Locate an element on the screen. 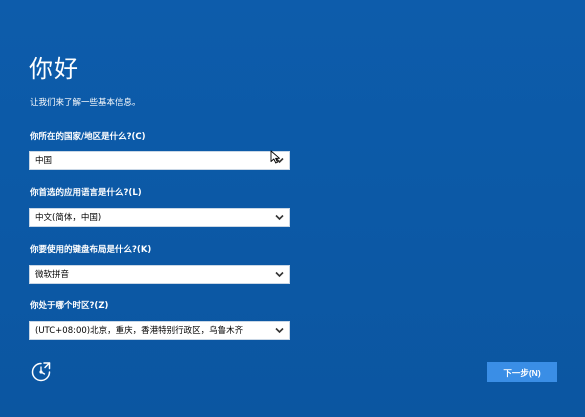 This screenshot has width=585, height=417. timezone-select: (UTC+08:00)北京，重庆，香港特别行政区，乌鲁木齐 is located at coordinates (159, 330).